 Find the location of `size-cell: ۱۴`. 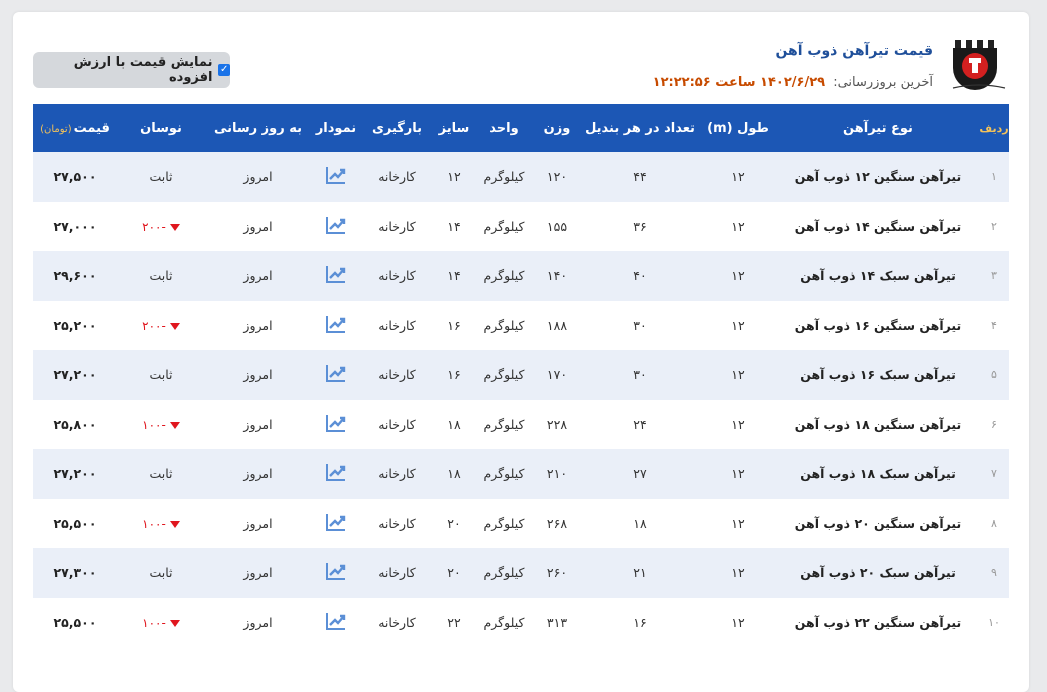

size-cell: ۱۴ is located at coordinates (454, 226).